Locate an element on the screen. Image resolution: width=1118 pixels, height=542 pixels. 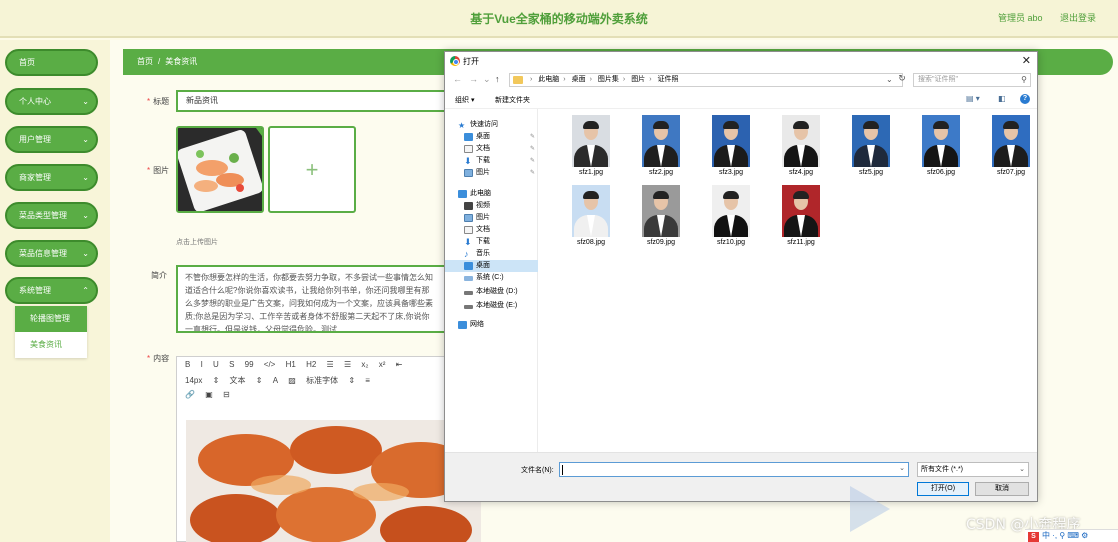
superscript-button: x² is located at coordinates (382, 364).